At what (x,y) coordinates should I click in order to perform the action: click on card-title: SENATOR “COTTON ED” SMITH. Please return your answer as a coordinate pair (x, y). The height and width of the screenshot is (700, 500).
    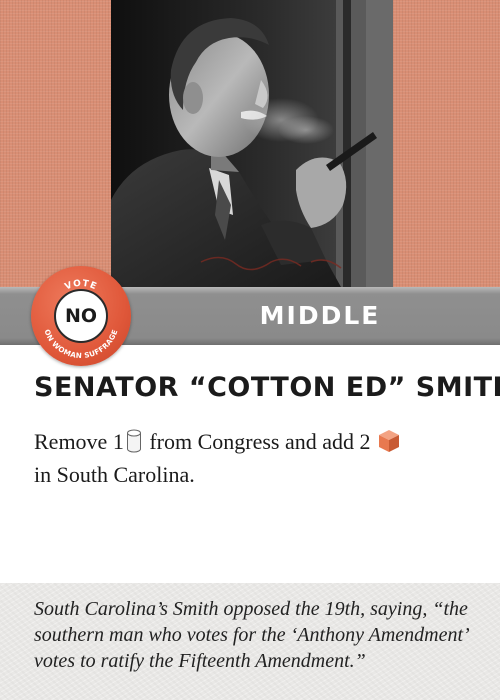
    Looking at the image, I should click on (267, 387).